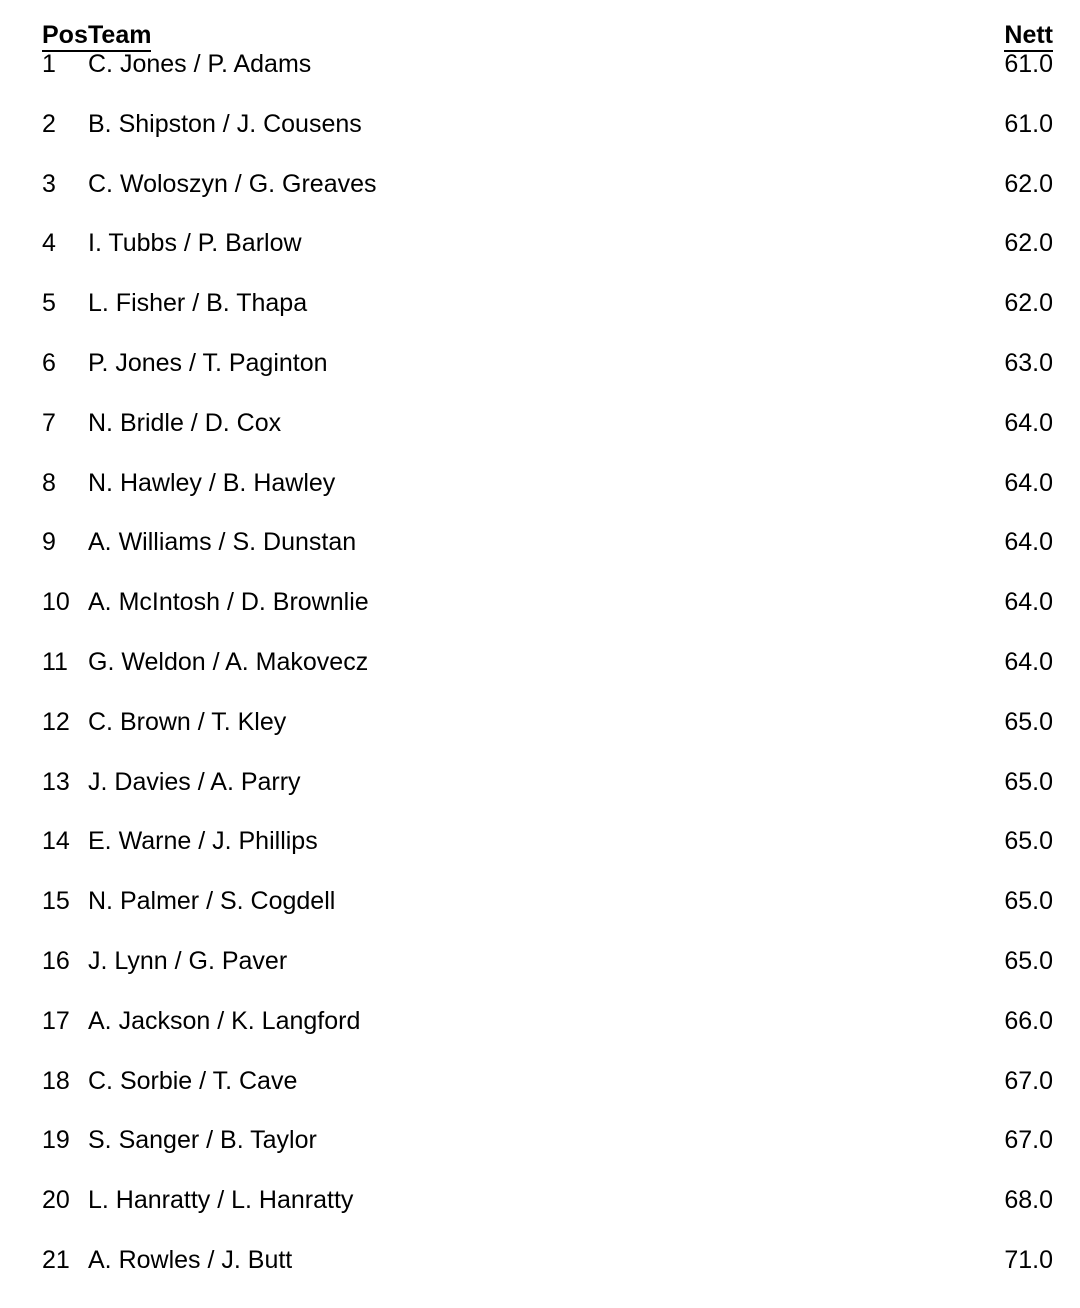 This screenshot has height=1308, width=1080. Describe the element at coordinates (526, 919) in the screenshot. I see `table-row: 15 N. Palmer / S. Cogdell 65.0` at that location.